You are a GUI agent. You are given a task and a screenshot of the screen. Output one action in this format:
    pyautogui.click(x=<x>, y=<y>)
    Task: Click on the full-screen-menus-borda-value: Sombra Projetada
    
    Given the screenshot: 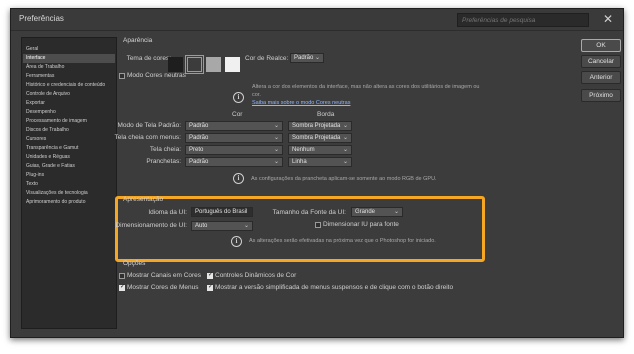 What is the action you would take?
    pyautogui.click(x=316, y=138)
    